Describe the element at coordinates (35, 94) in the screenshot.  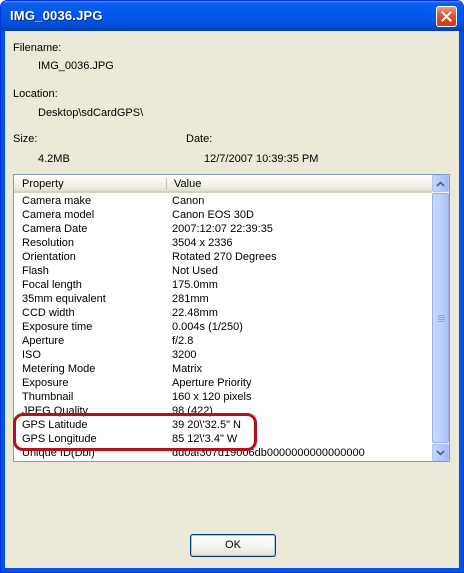
I see `location-label: Location:` at that location.